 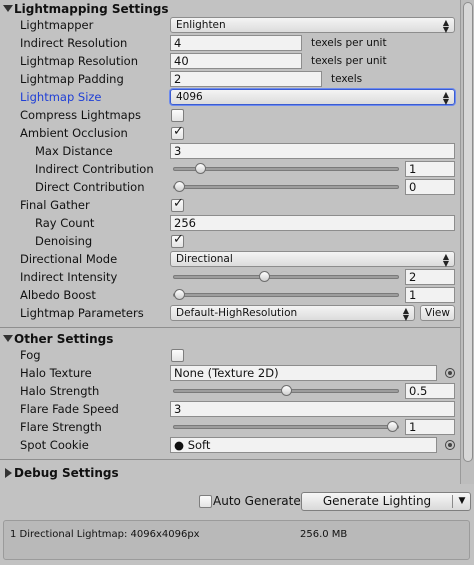 I want to click on indirect-contribution-field: 1, so click(x=430, y=169).